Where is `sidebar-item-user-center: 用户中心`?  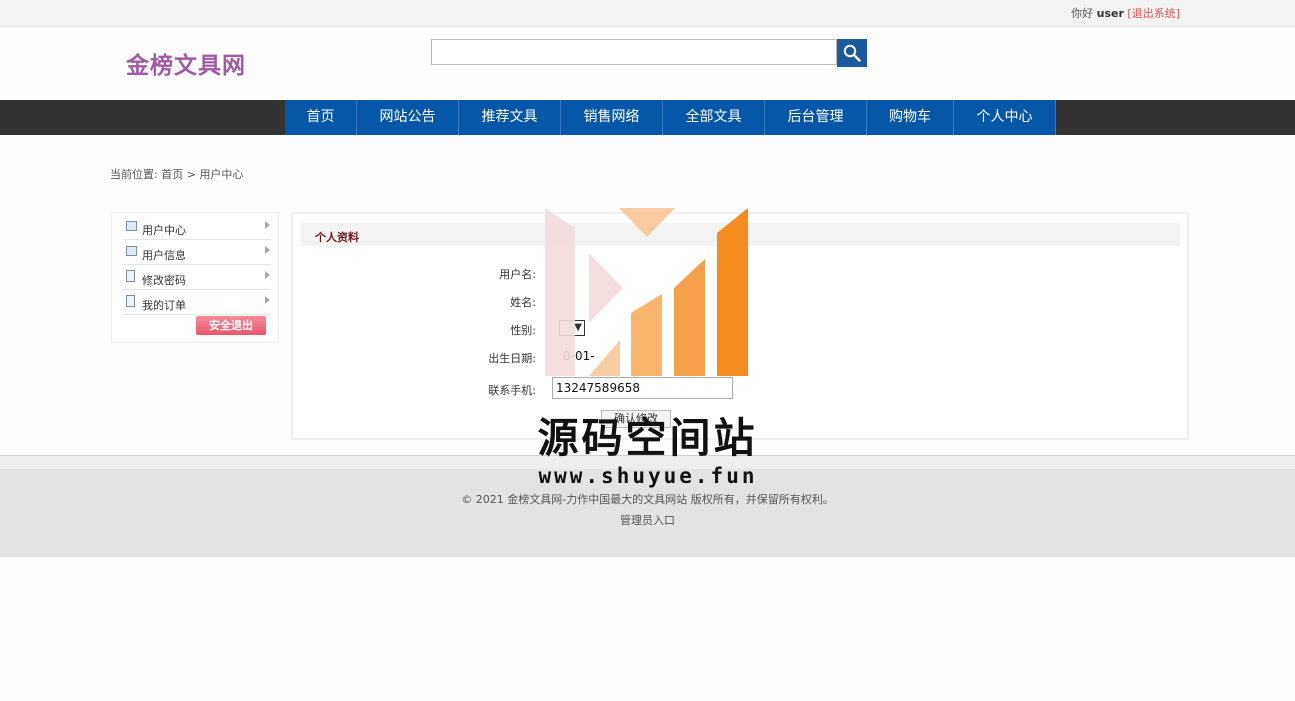 sidebar-item-user-center: 用户中心 is located at coordinates (197, 227).